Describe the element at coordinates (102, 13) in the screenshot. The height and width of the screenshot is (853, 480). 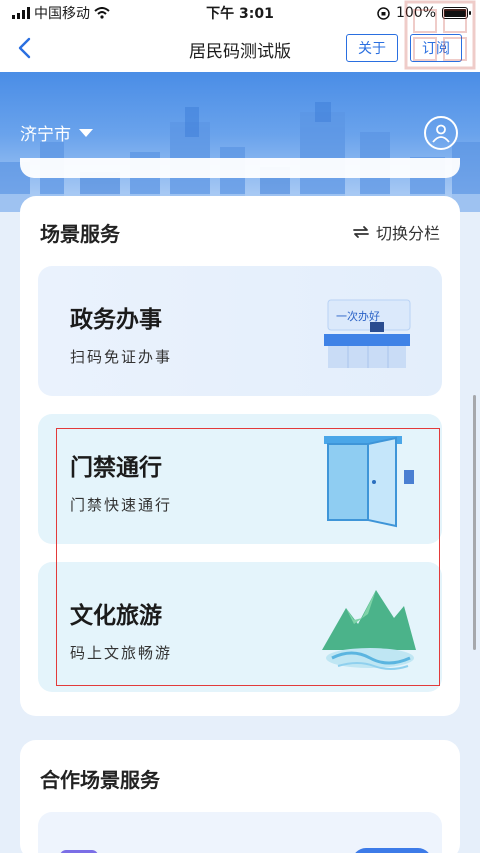
I see `wifi-icon` at that location.